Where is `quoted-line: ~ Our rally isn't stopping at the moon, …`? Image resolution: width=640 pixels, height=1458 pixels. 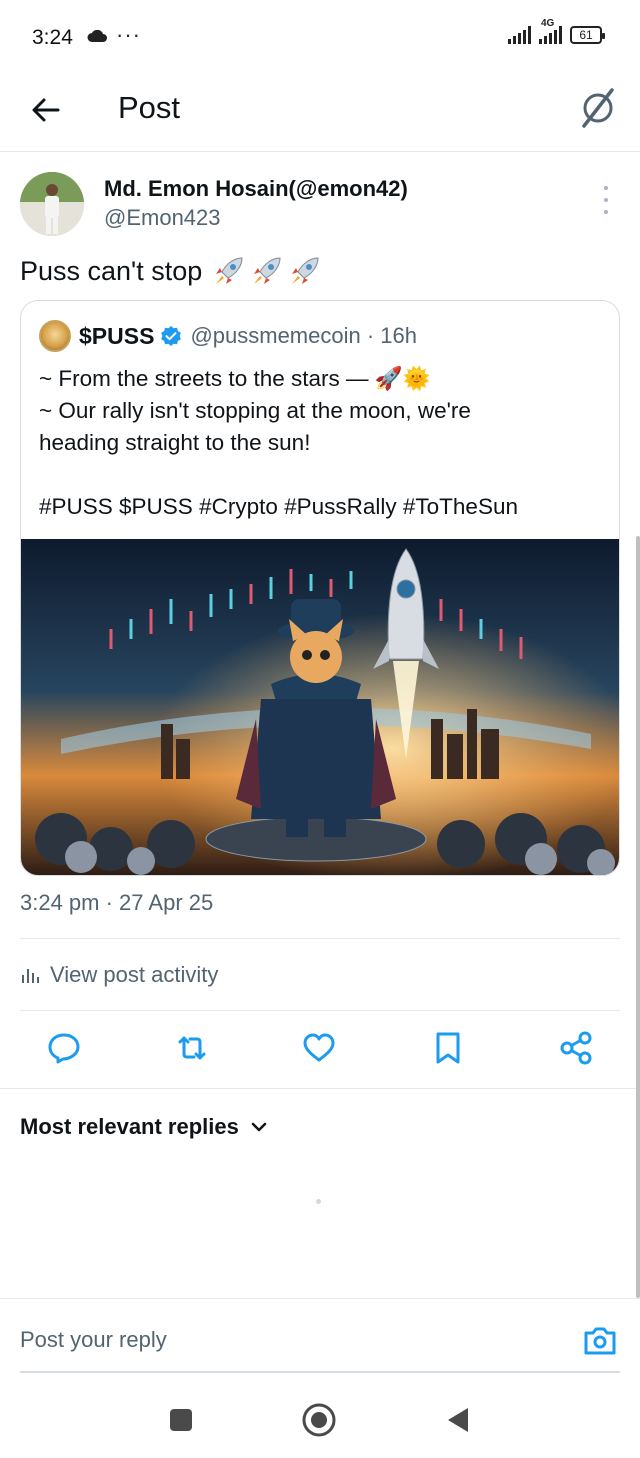 quoted-line: ~ Our rally isn't stopping at the moon, … is located at coordinates (255, 410).